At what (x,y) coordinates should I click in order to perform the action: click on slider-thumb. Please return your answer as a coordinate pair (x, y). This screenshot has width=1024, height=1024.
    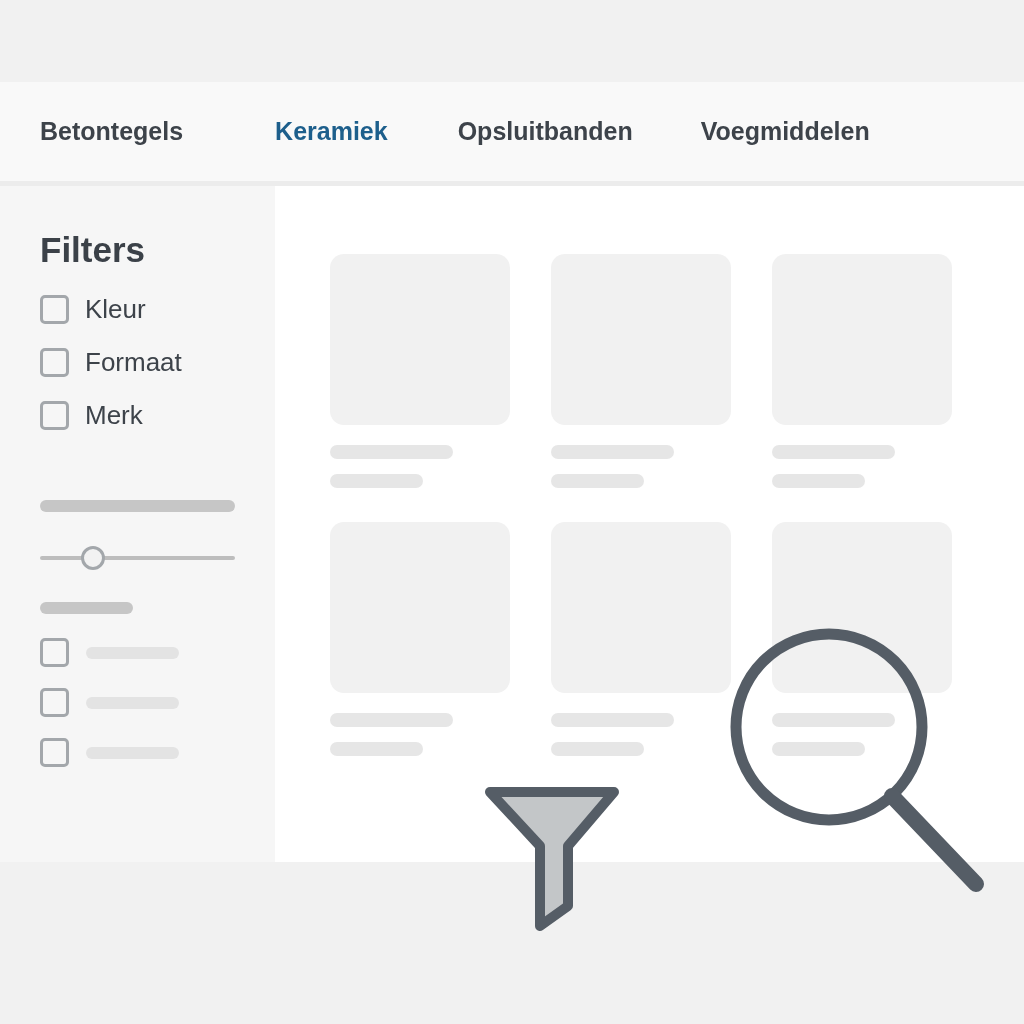
    Looking at the image, I should click on (92, 558).